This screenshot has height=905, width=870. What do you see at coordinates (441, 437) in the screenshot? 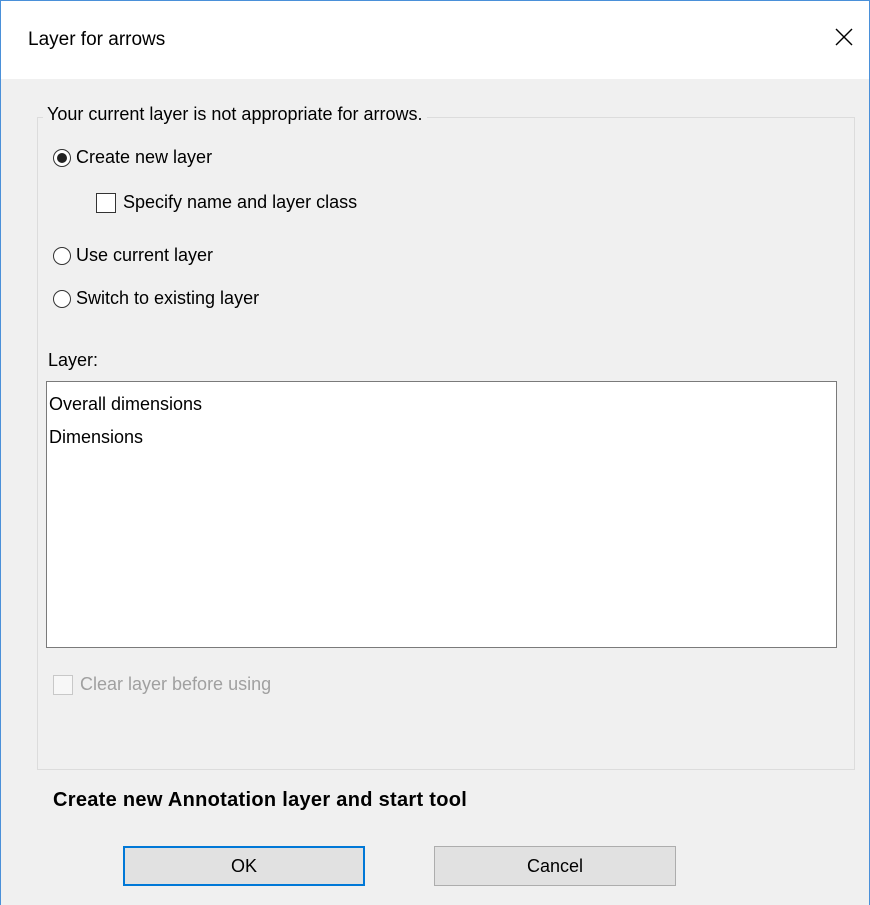
I see `list-item: Dimensions` at bounding box center [441, 437].